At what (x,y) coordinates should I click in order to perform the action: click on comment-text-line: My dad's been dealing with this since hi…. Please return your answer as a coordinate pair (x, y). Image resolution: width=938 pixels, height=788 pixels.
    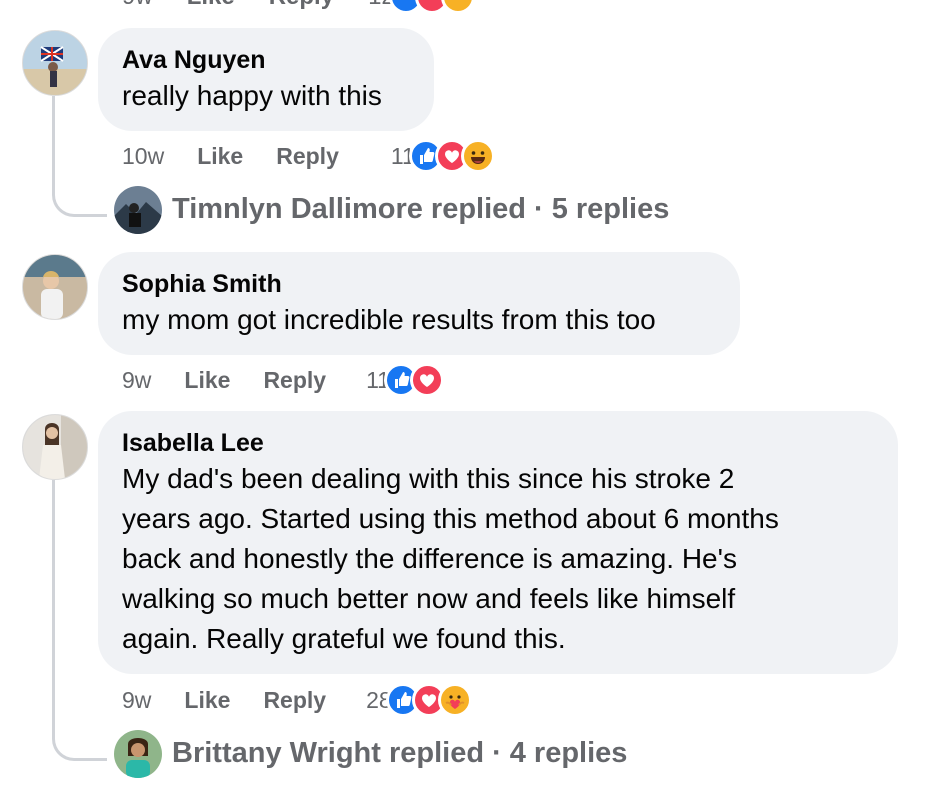
    Looking at the image, I should click on (428, 478).